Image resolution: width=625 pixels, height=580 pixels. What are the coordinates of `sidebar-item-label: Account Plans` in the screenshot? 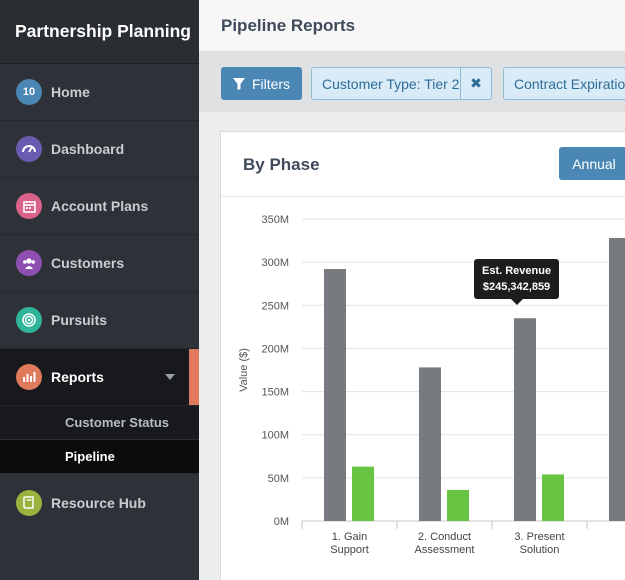 It's located at (100, 206).